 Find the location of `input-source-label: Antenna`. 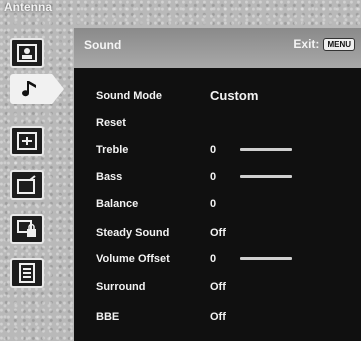

input-source-label: Antenna is located at coordinates (28, 7).